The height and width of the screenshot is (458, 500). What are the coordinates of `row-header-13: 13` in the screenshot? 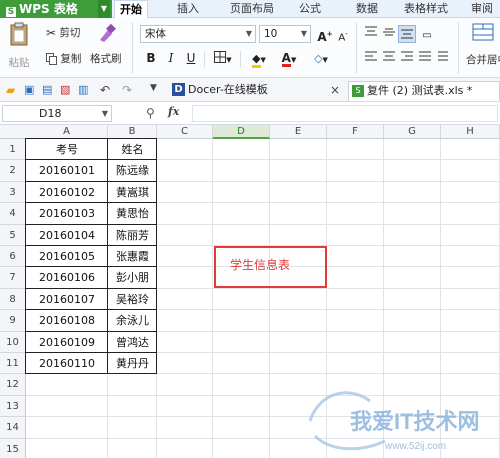 It's located at (13, 406).